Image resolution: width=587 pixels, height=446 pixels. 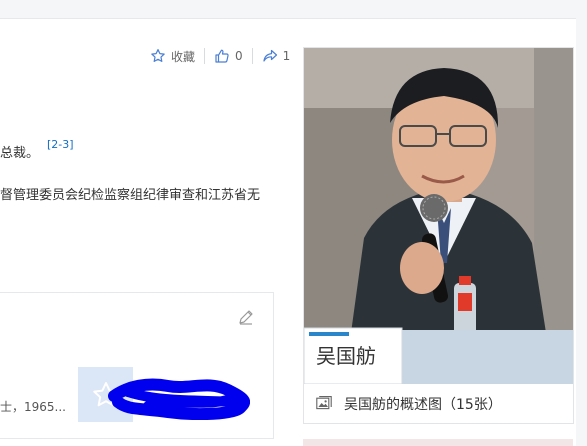 I want to click on image-gallery-icon, so click(x=326, y=404).